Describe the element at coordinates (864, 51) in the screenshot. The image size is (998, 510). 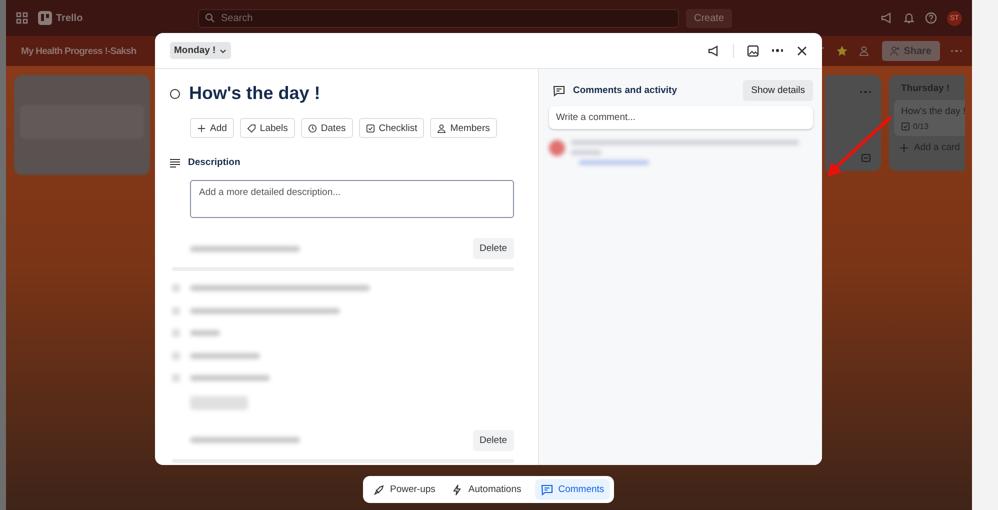
I see `people-icon` at that location.